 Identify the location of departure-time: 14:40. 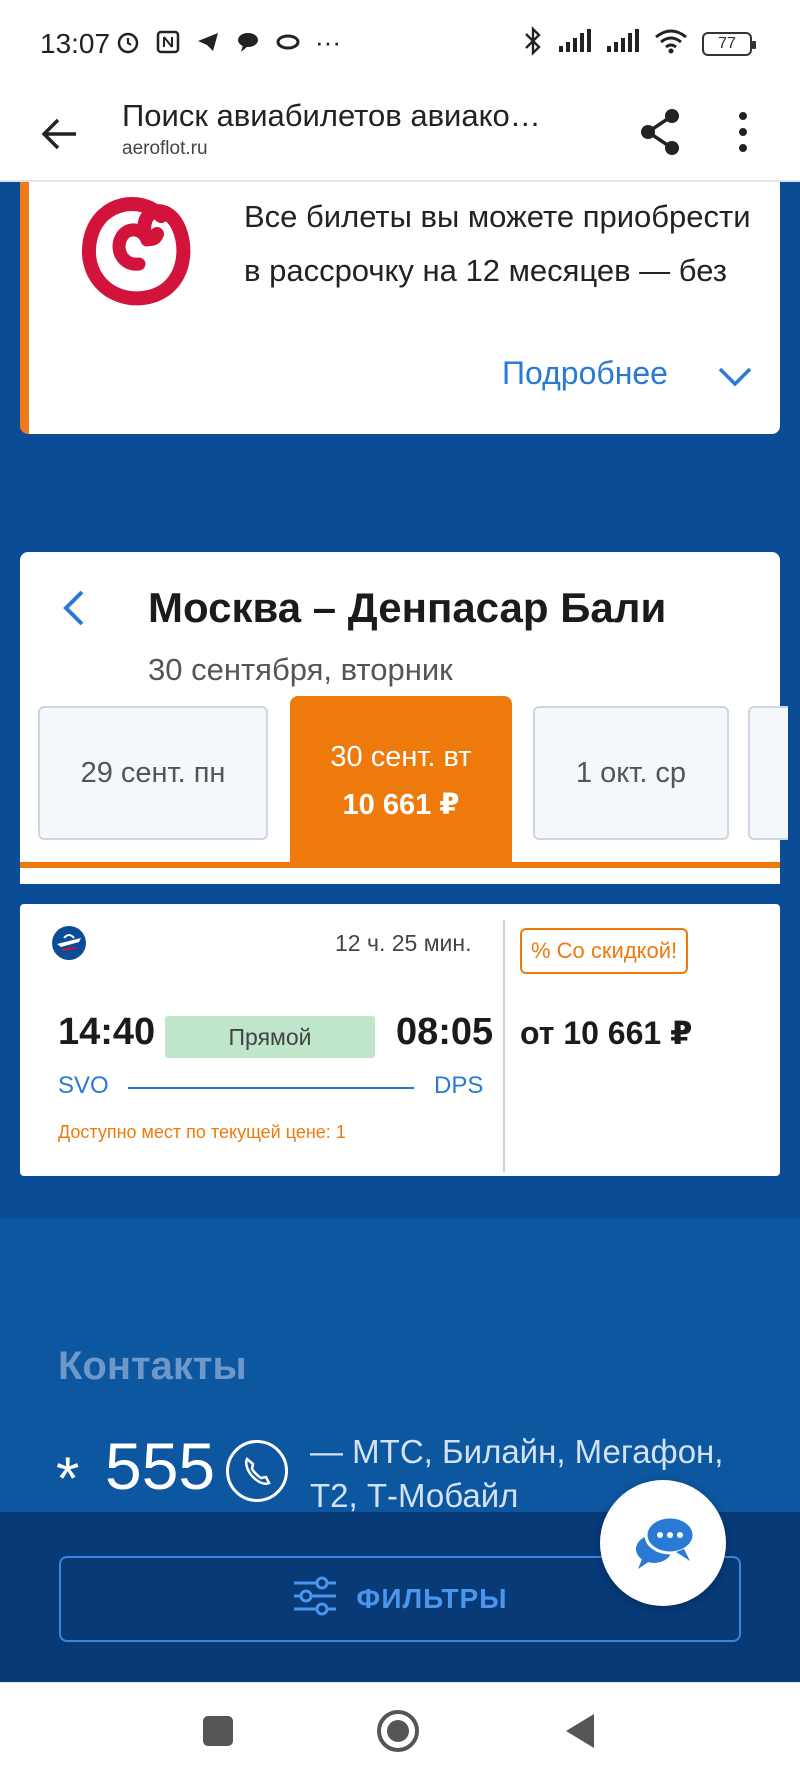
(107, 1032).